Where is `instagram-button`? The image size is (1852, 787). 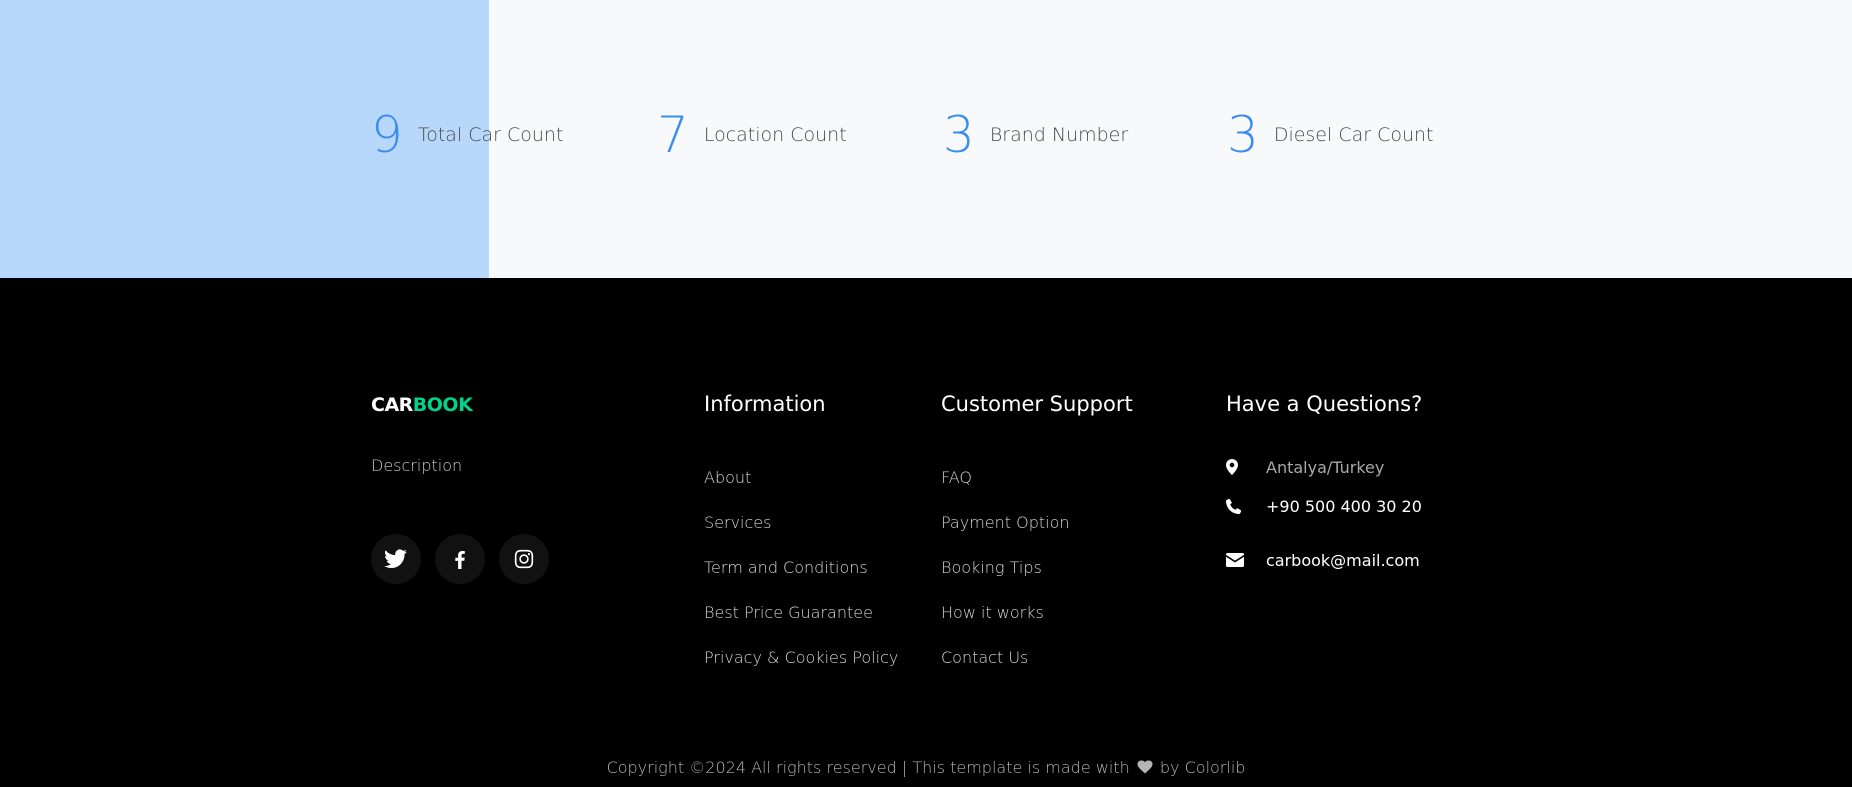 instagram-button is located at coordinates (524, 559).